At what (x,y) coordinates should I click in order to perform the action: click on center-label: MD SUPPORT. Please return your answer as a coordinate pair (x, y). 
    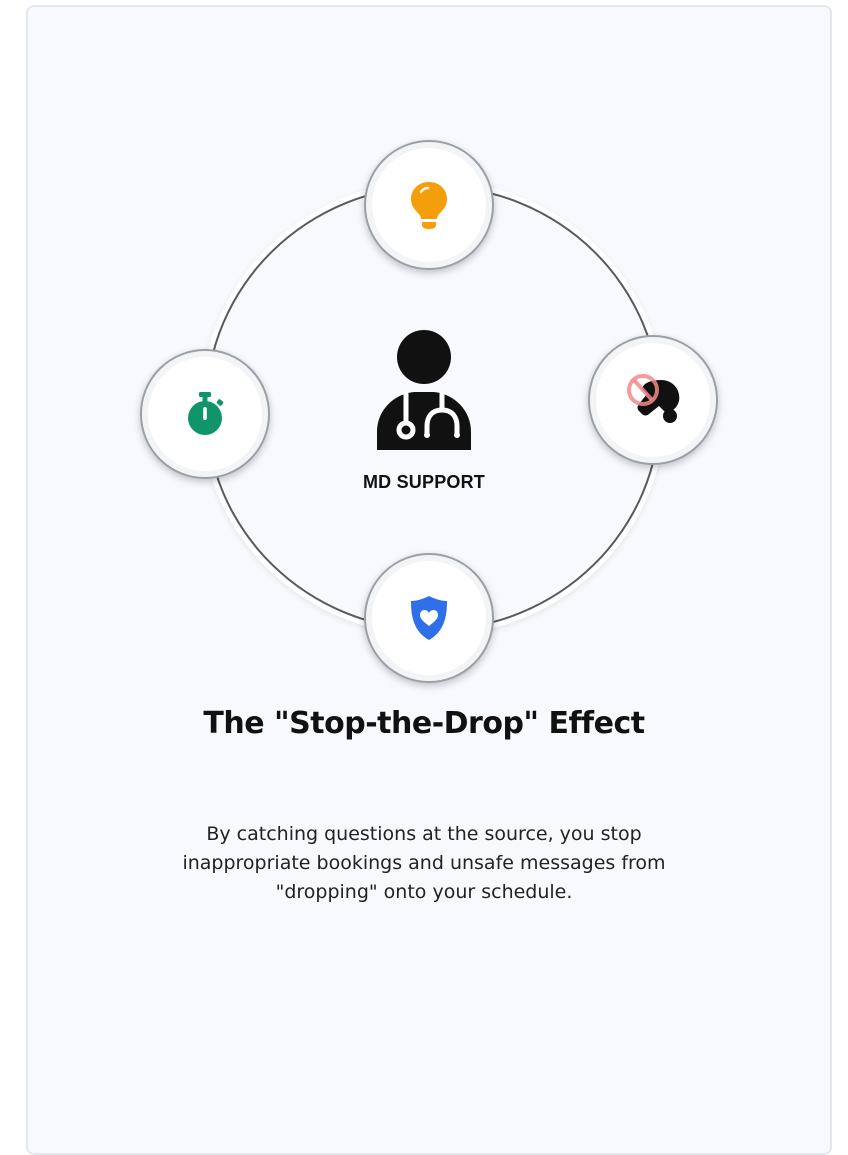
    Looking at the image, I should click on (423, 482).